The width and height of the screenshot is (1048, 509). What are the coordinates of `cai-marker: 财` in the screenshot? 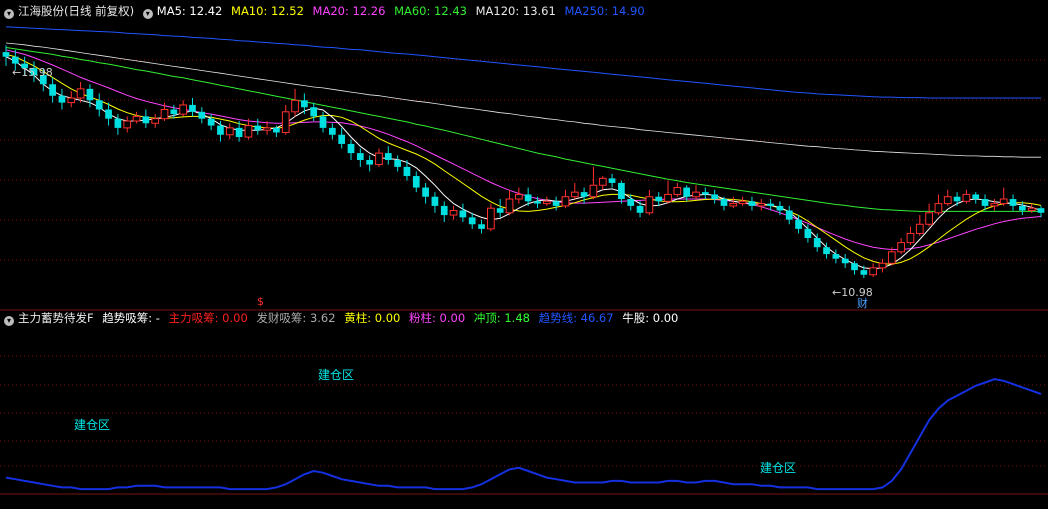 It's located at (862, 304).